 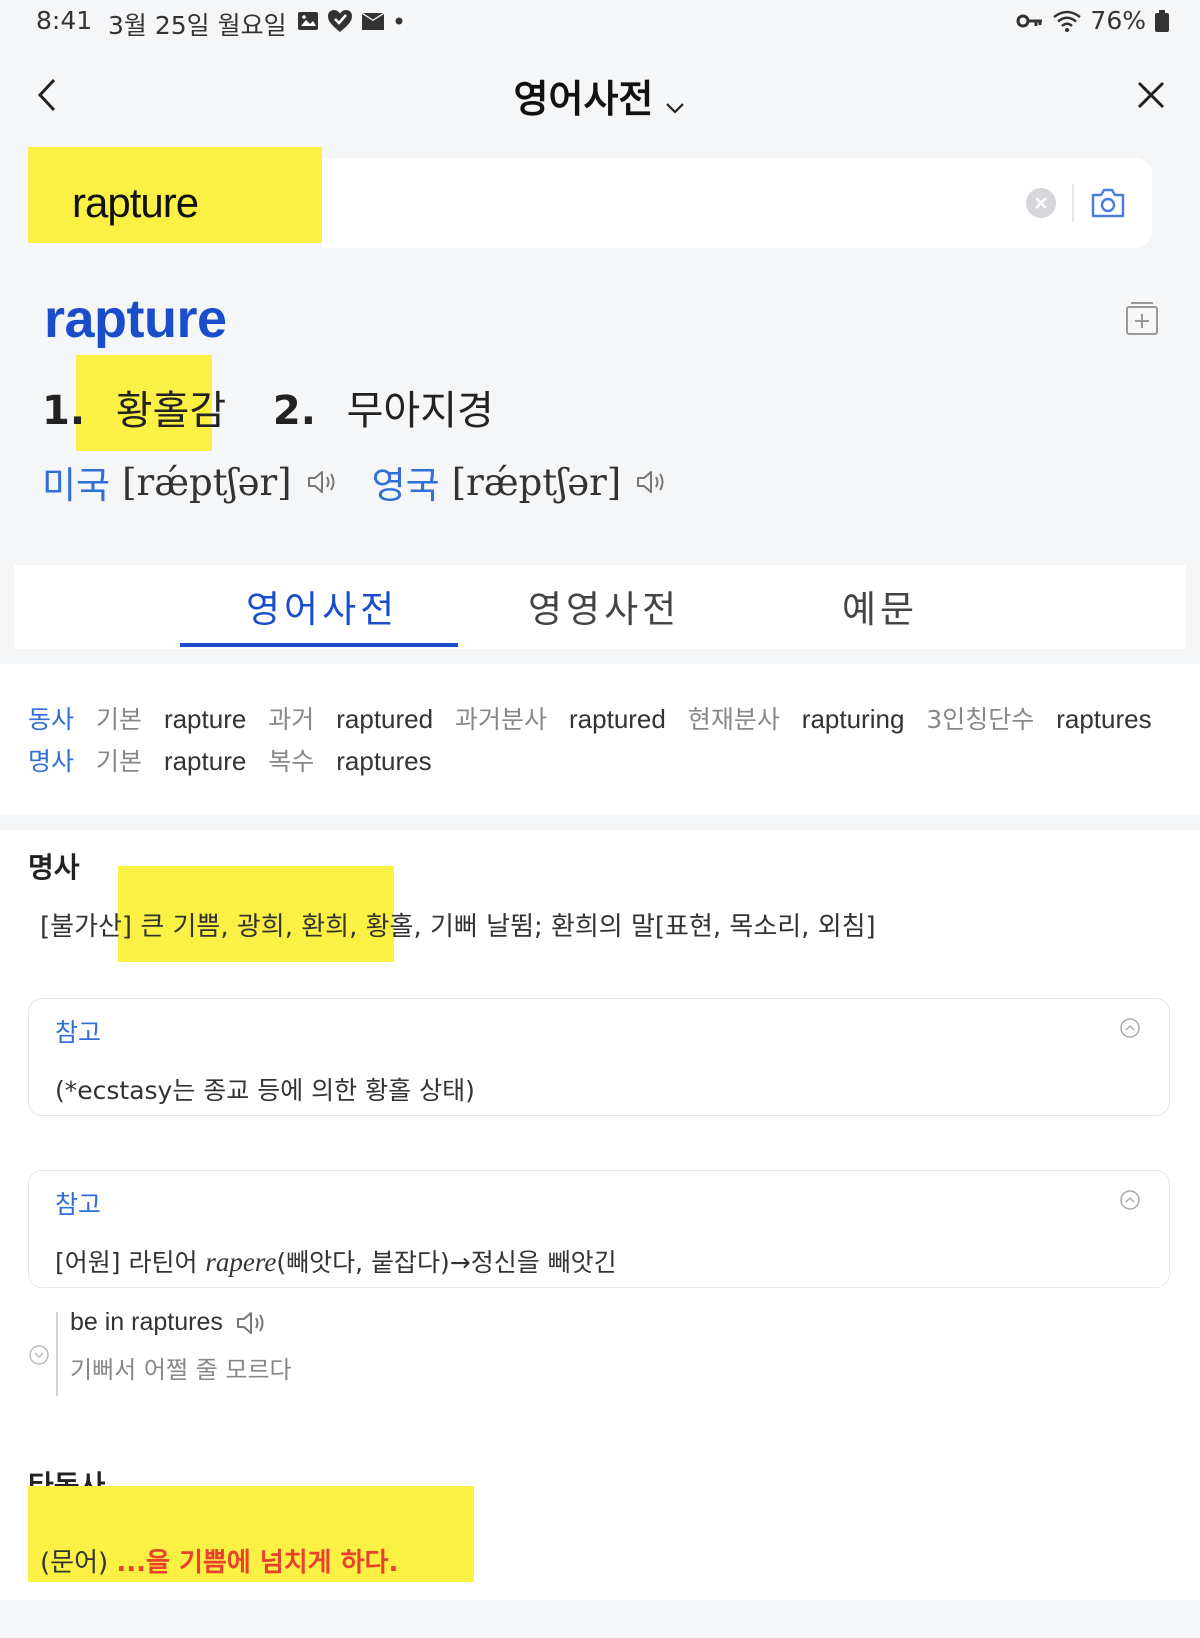 What do you see at coordinates (135, 319) in the screenshot?
I see `headword: rapture` at bounding box center [135, 319].